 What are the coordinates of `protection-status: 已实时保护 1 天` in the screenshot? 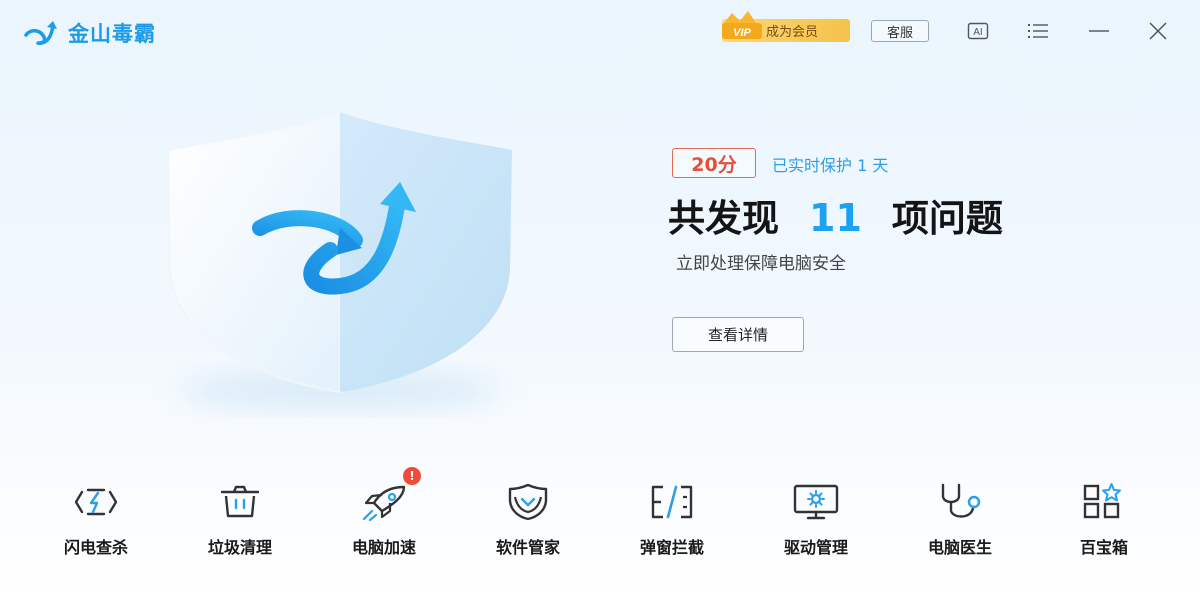 It's located at (830, 165).